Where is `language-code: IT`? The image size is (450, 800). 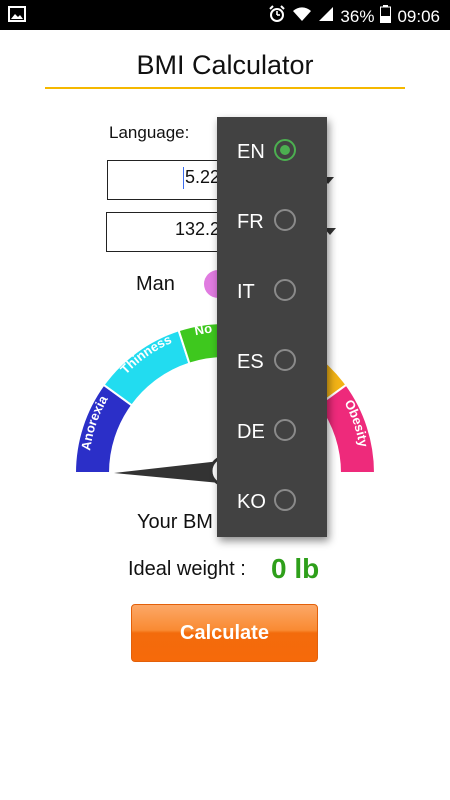
language-code: IT is located at coordinates (246, 292).